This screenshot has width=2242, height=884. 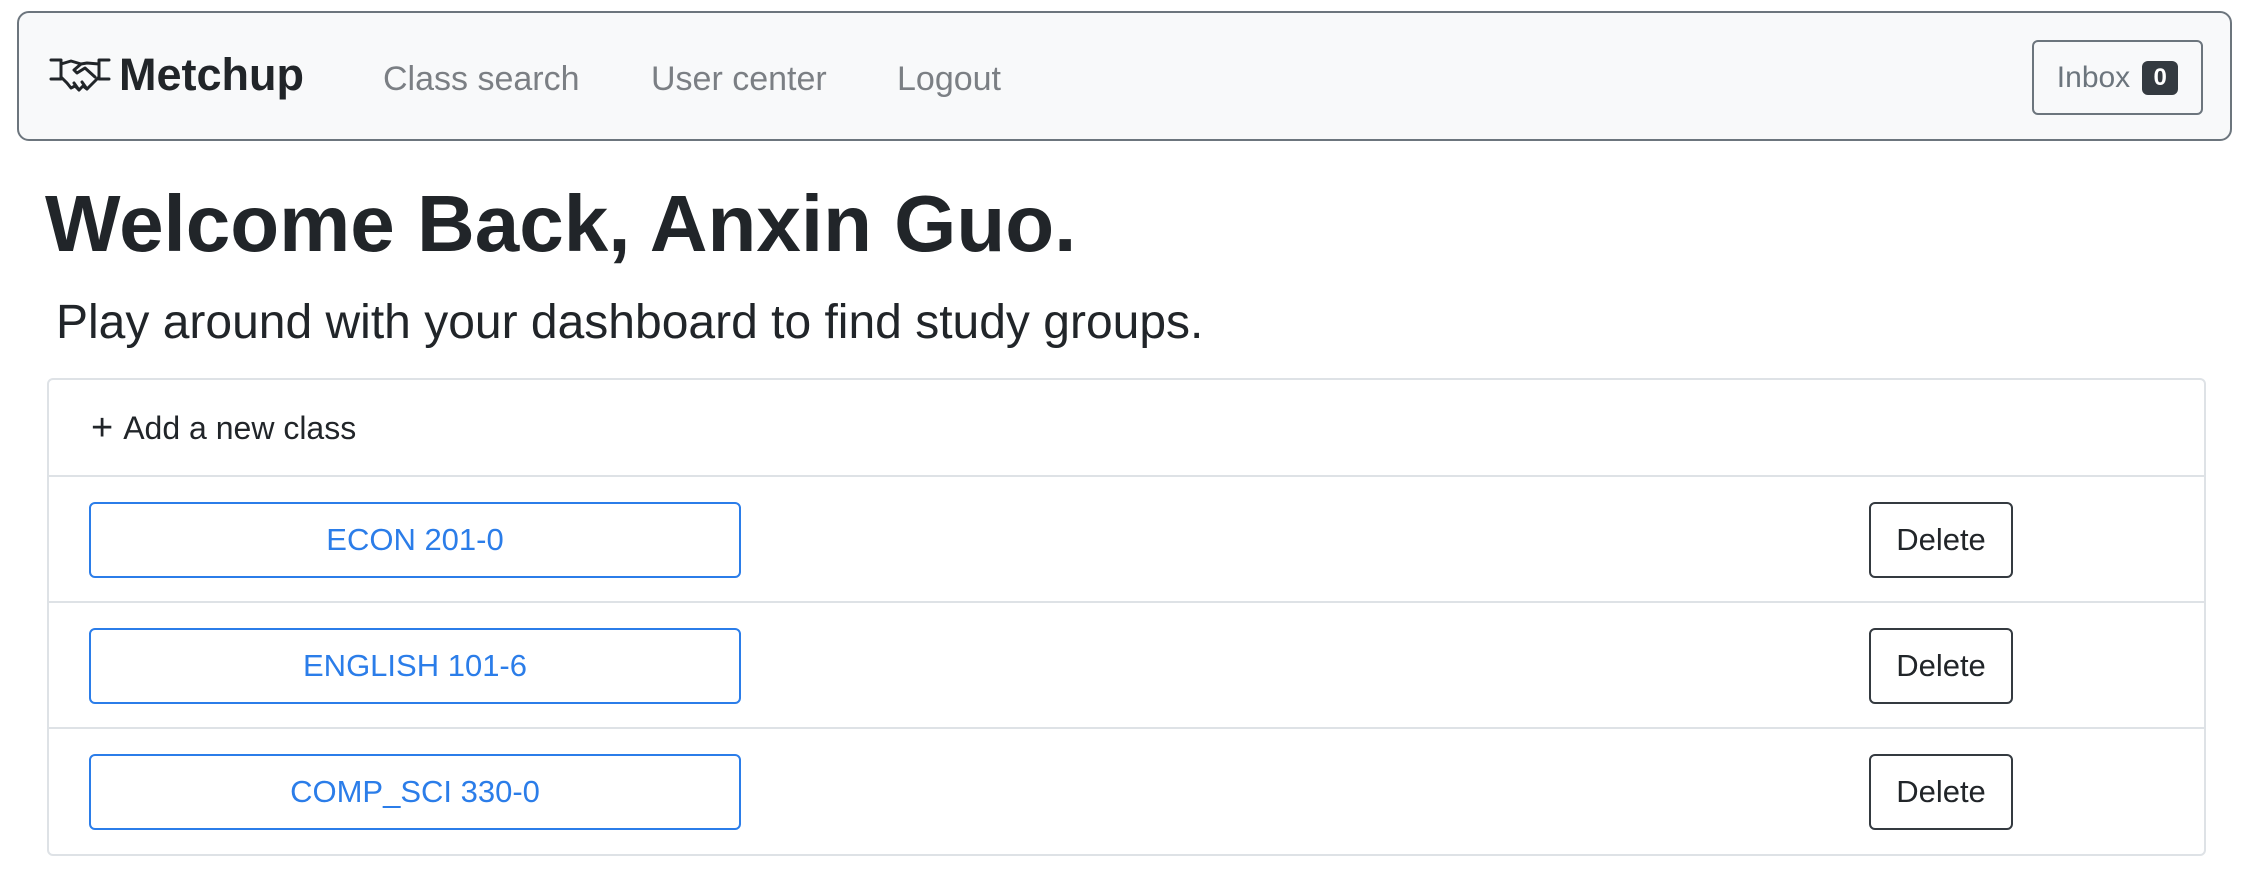 I want to click on add-class-row: + Add a new class, so click(x=1126, y=428).